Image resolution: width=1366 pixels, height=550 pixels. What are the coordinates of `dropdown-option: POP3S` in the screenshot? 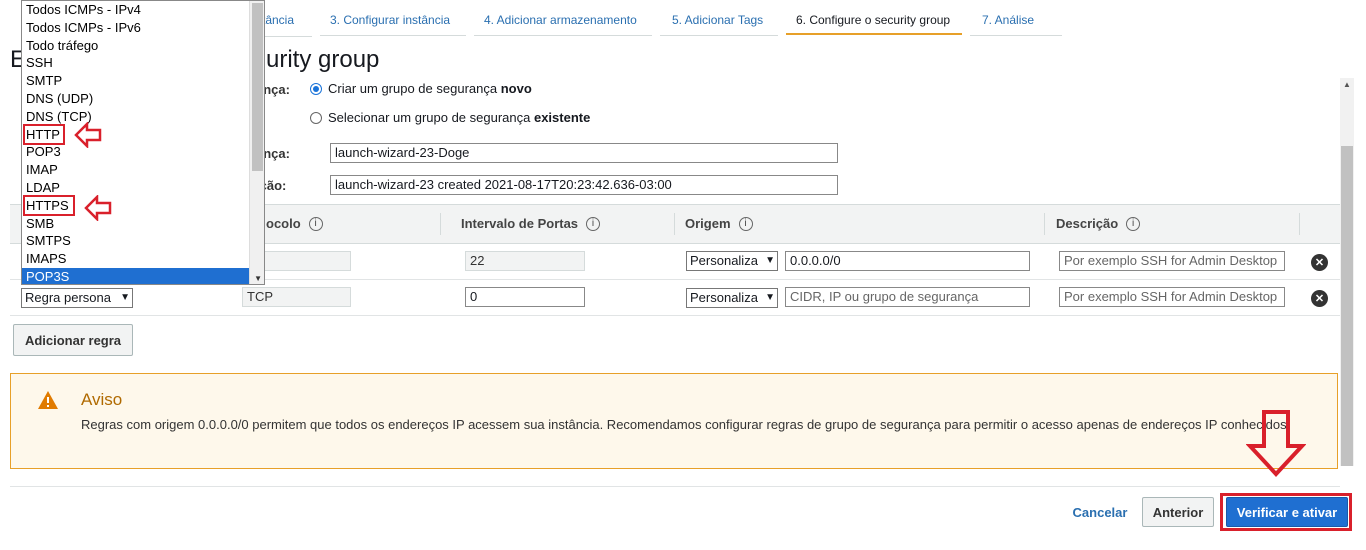 It's located at (143, 275).